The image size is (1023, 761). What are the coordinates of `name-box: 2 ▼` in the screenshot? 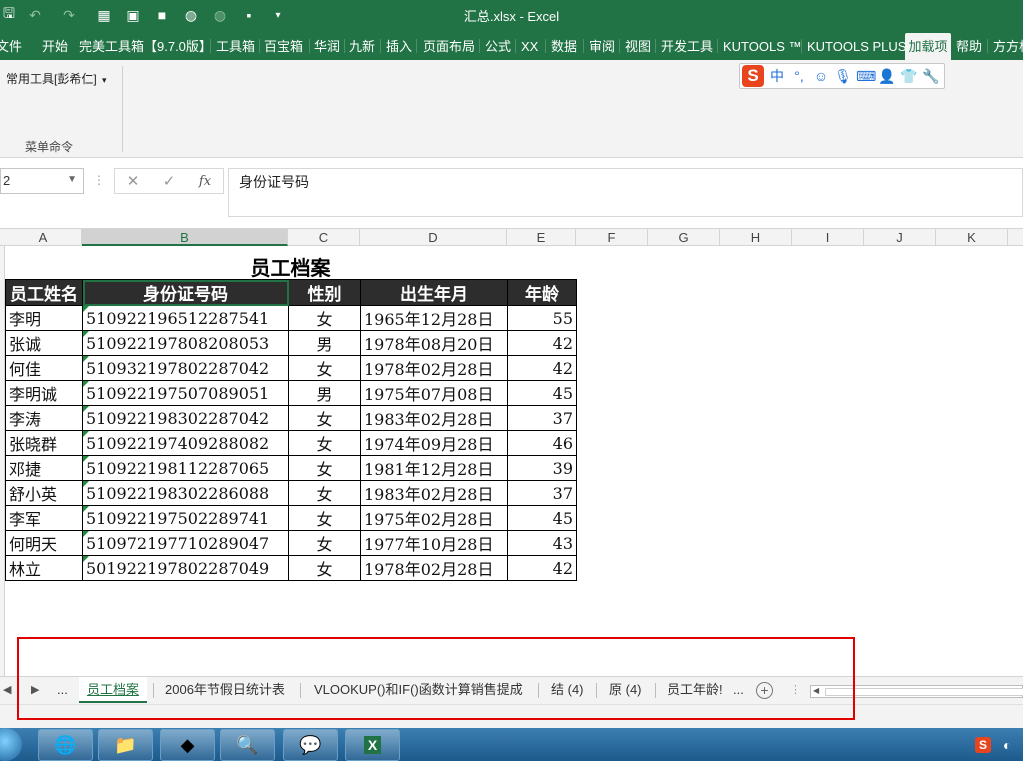 It's located at (42, 181).